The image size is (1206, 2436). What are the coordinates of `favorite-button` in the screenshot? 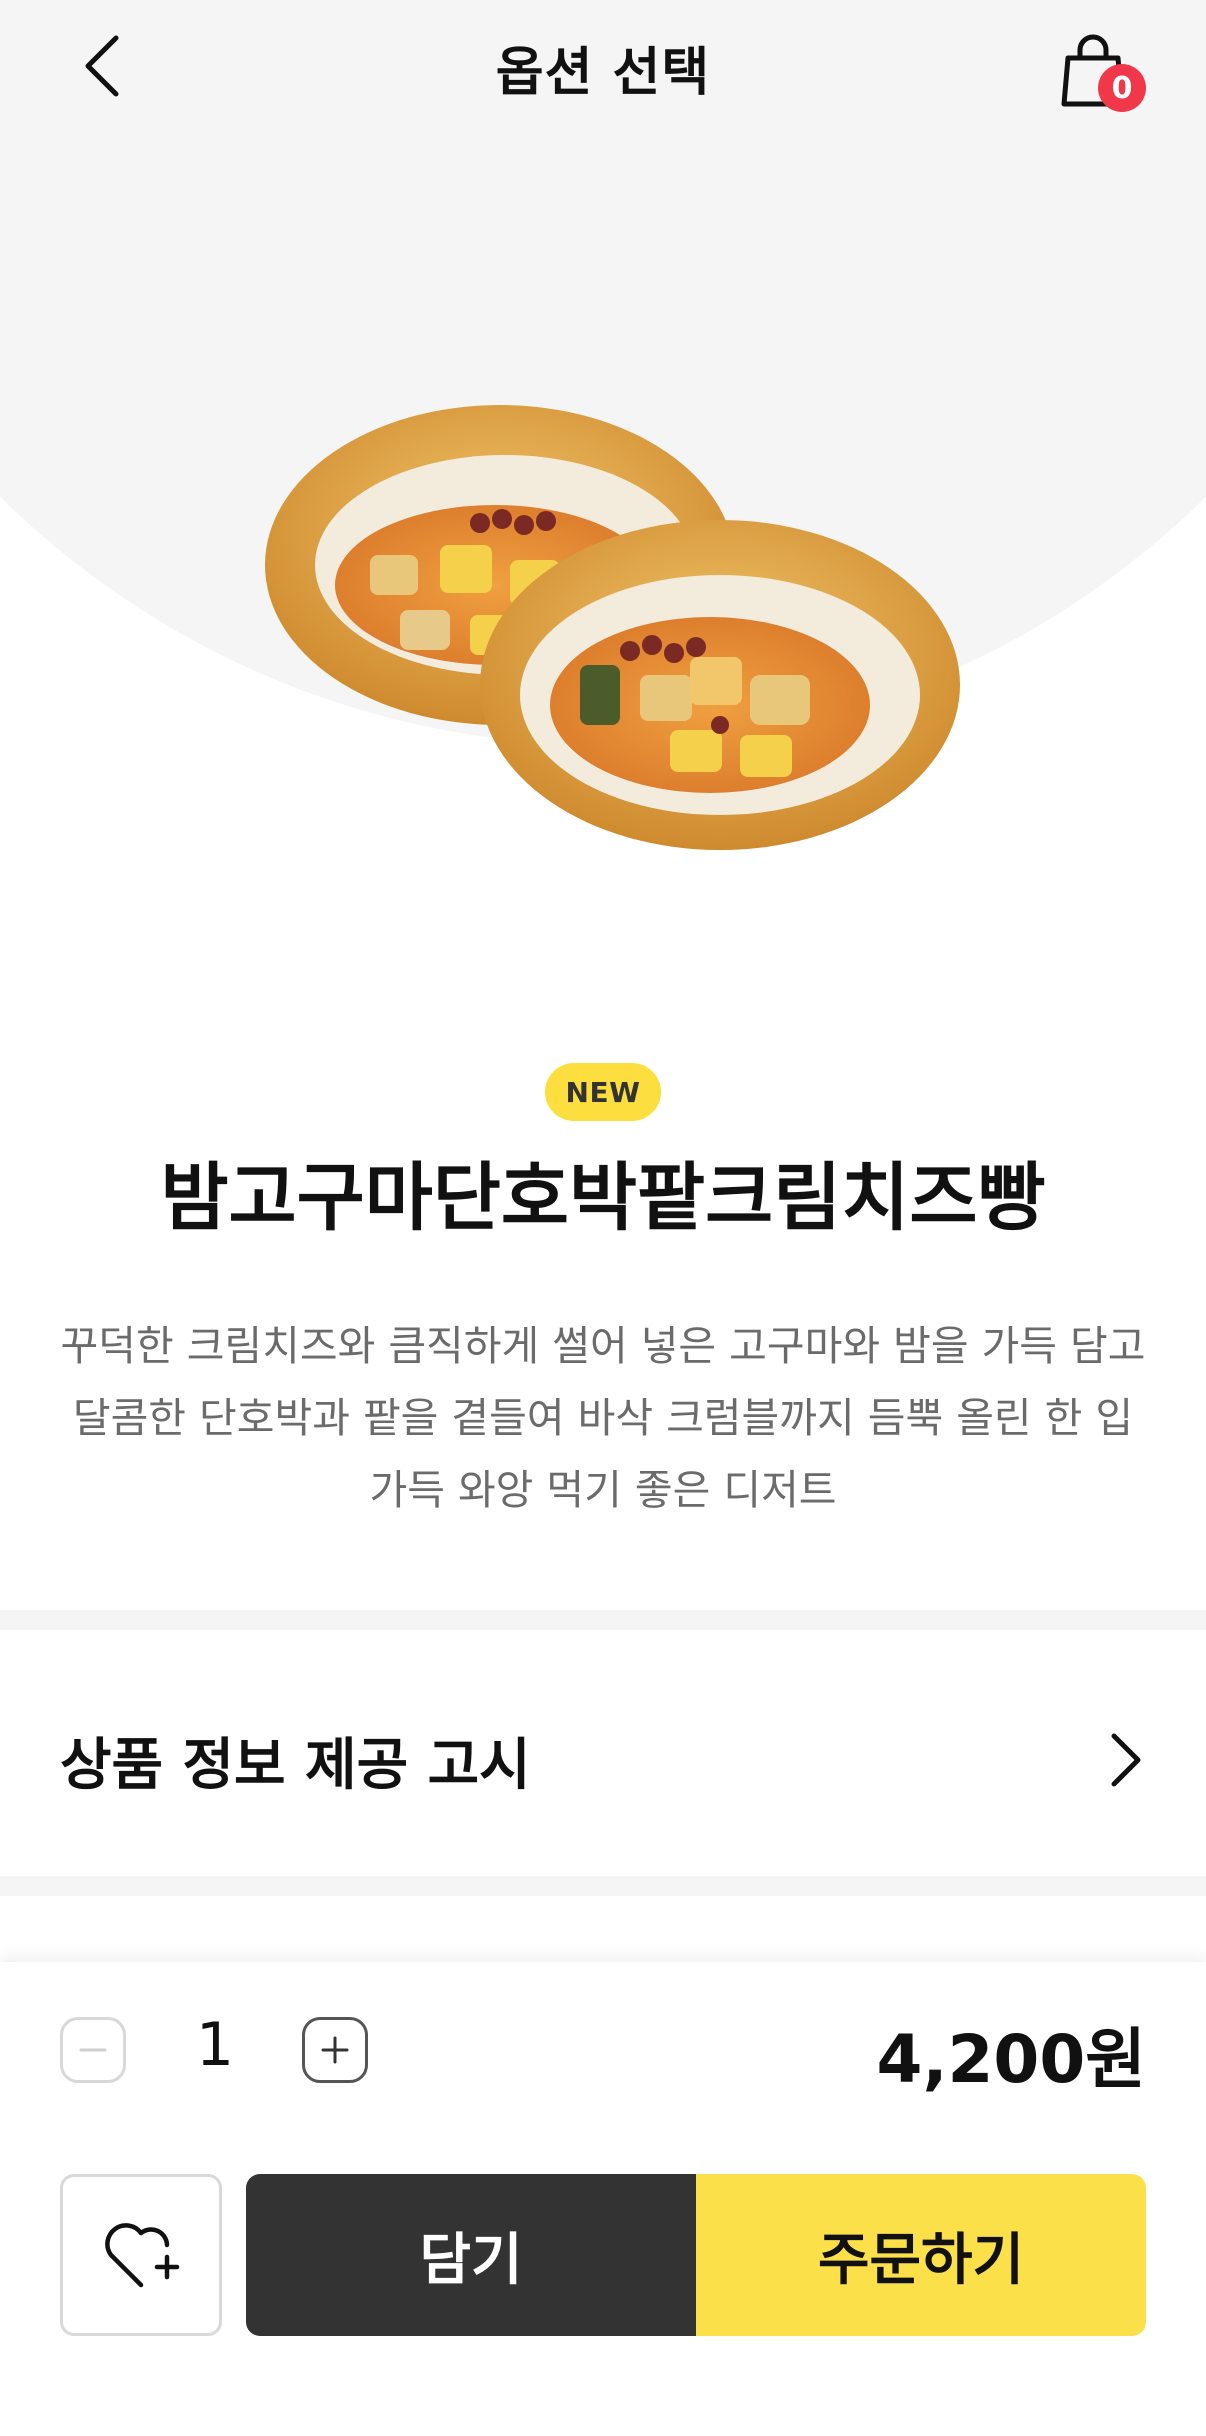 It's located at (141, 2255).